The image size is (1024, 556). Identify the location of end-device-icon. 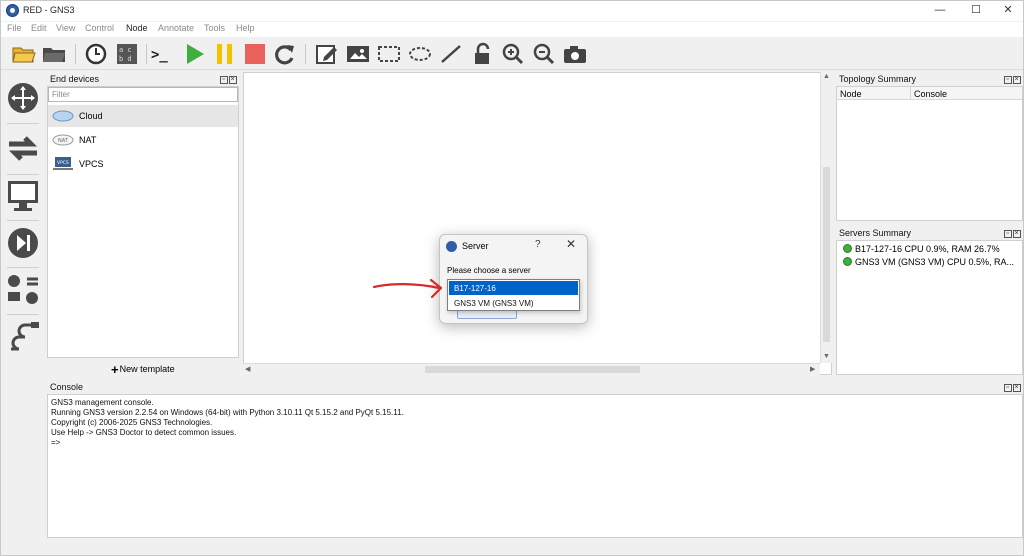
(23, 196).